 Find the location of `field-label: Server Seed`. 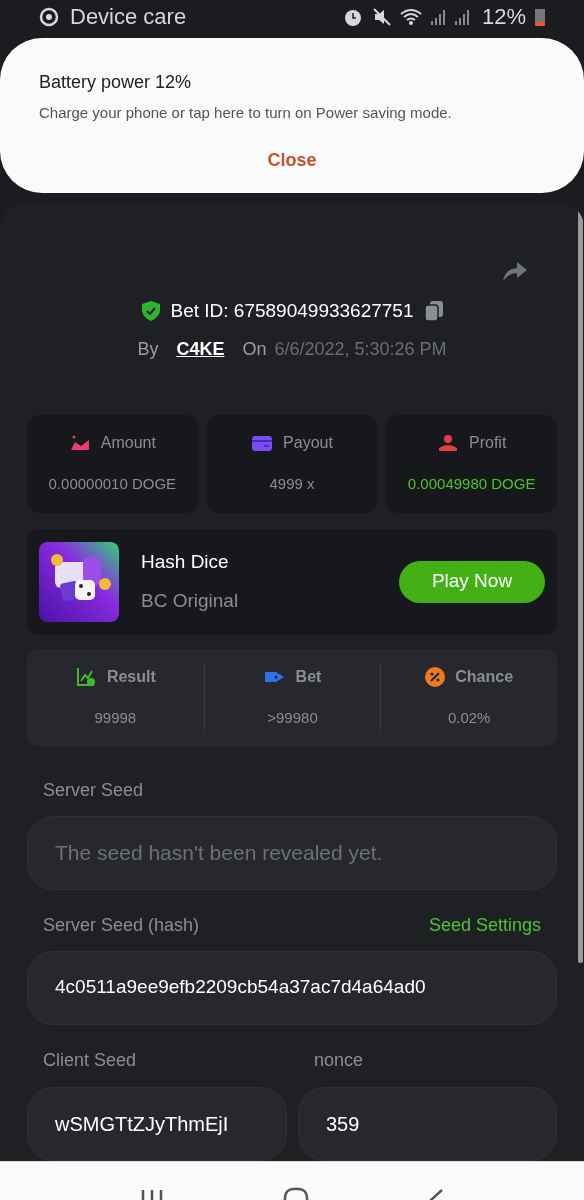

field-label: Server Seed is located at coordinates (94, 790).